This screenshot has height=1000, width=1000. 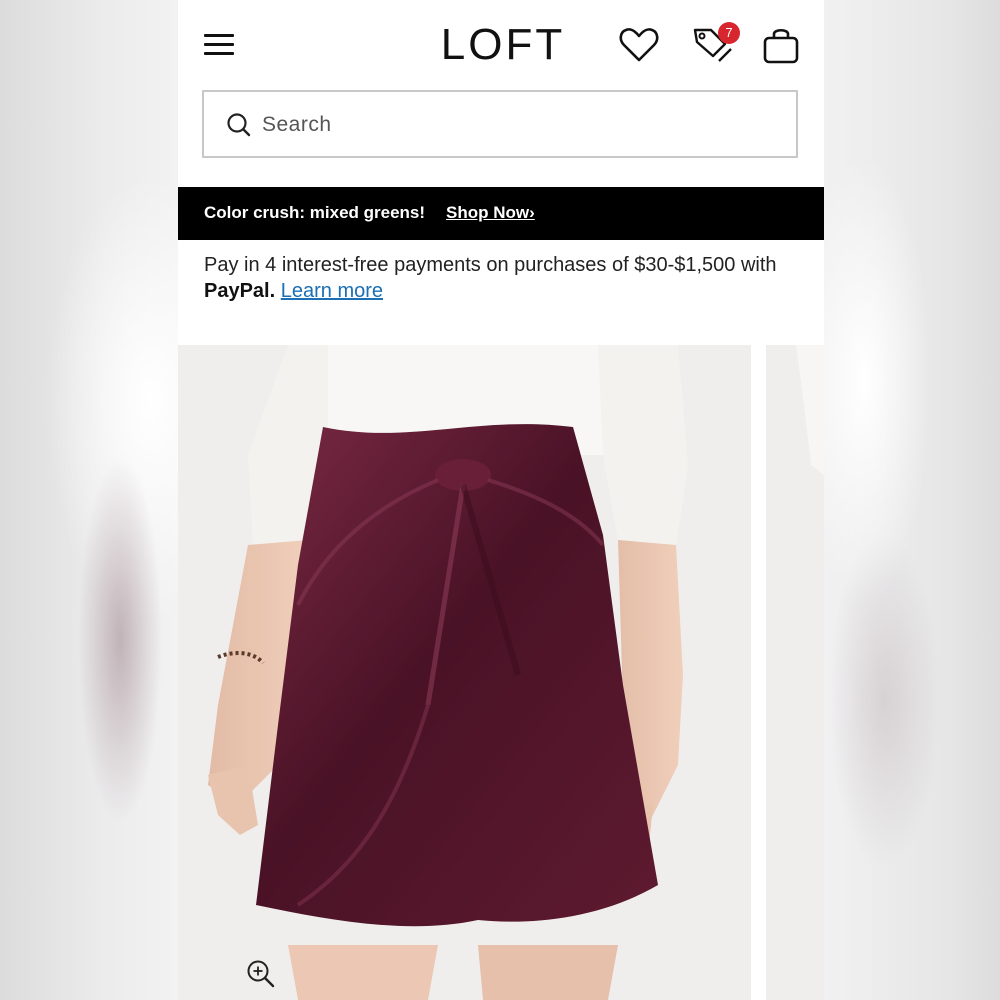 I want to click on shop-now-link: Shop Now›, so click(x=490, y=213).